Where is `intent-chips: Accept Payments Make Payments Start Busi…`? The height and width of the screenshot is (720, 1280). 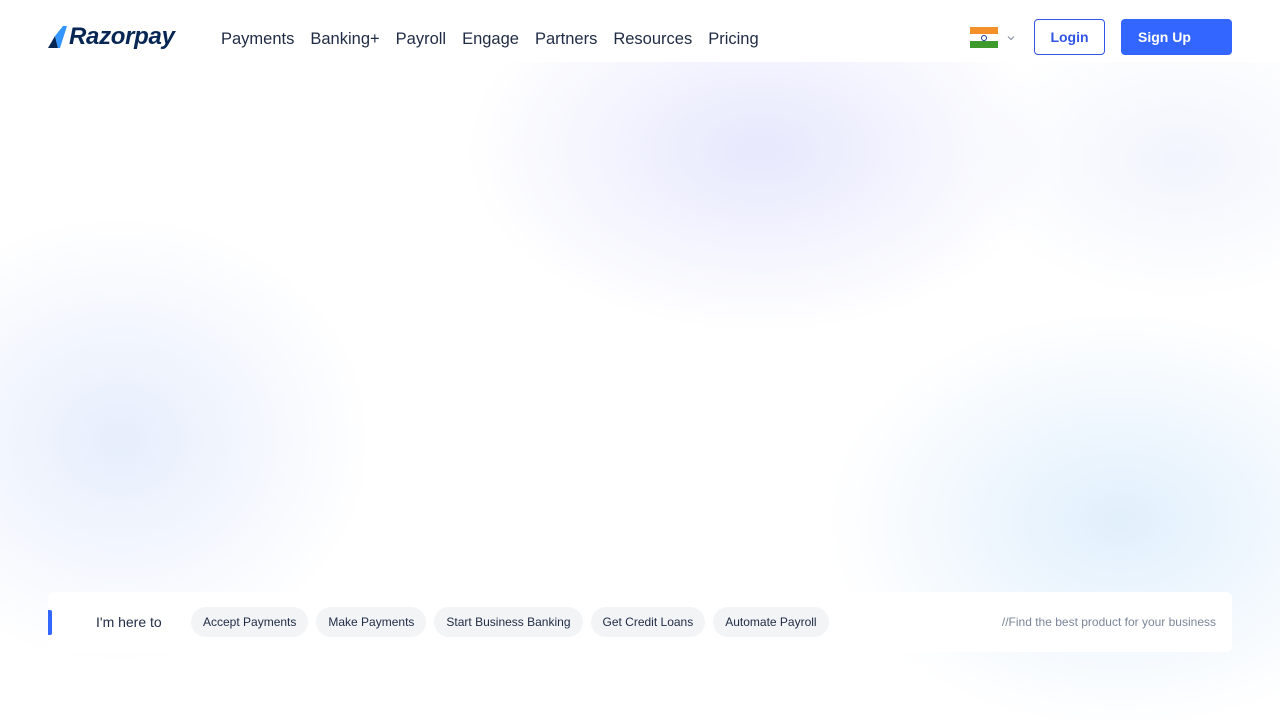
intent-chips: Accept Payments Make Payments Start Busi… is located at coordinates (514, 622).